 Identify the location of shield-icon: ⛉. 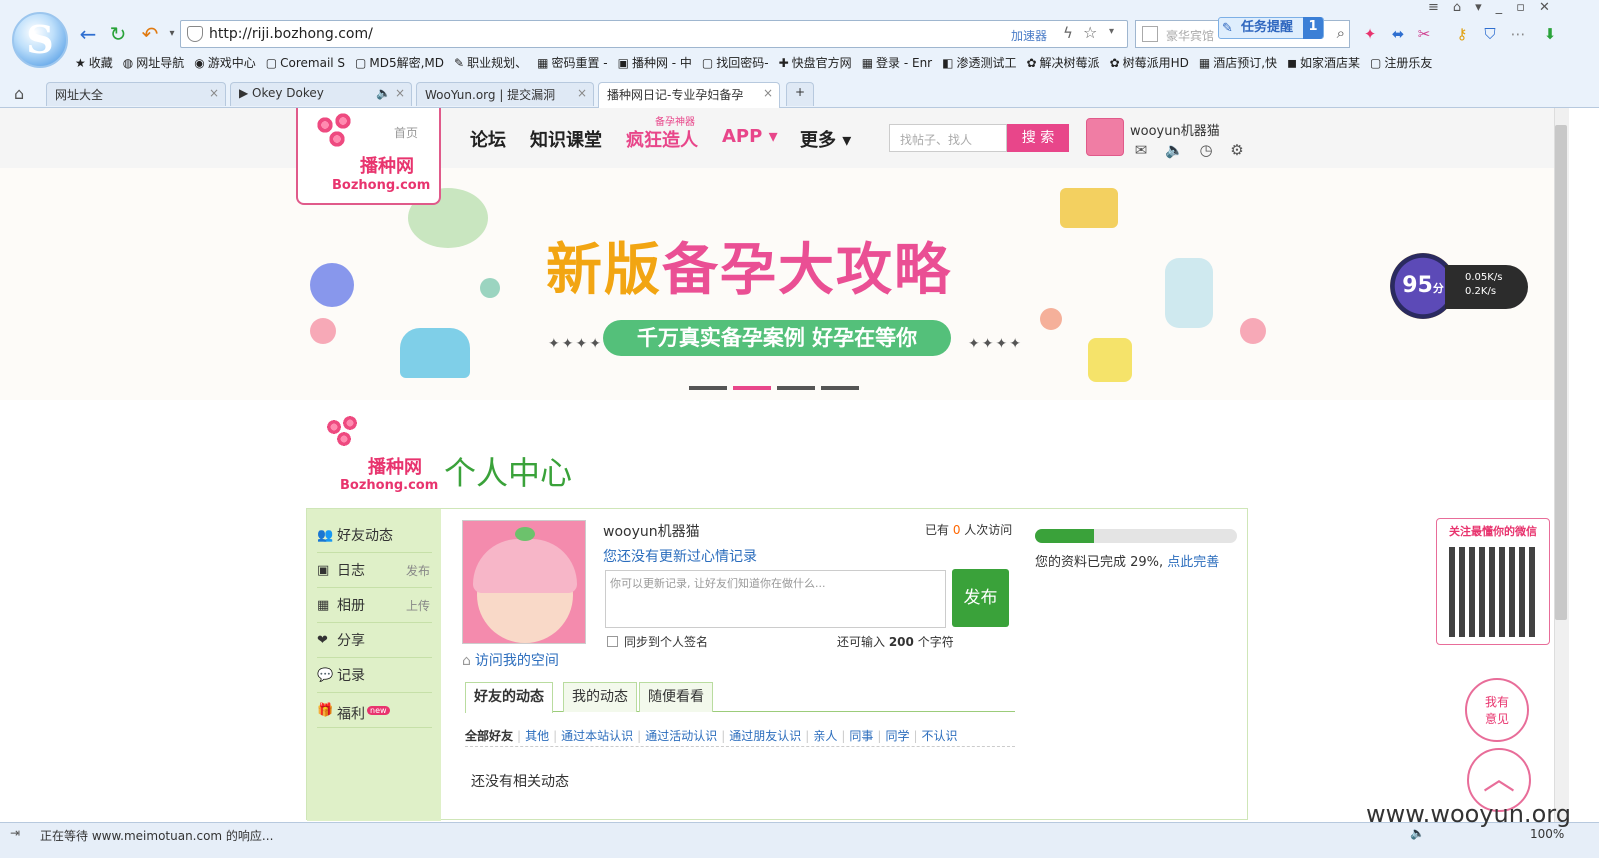
(1490, 34).